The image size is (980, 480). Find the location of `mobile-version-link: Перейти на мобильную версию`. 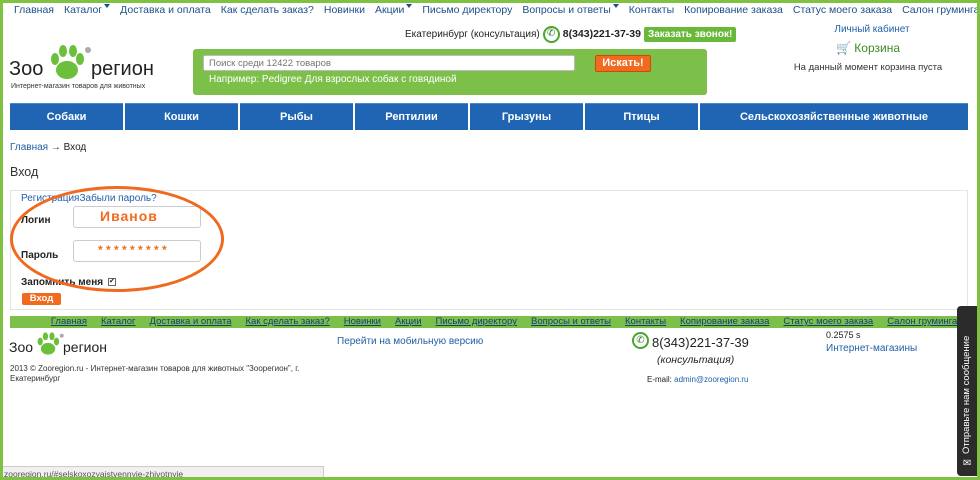

mobile-version-link: Перейти на мобильную версию is located at coordinates (410, 341).